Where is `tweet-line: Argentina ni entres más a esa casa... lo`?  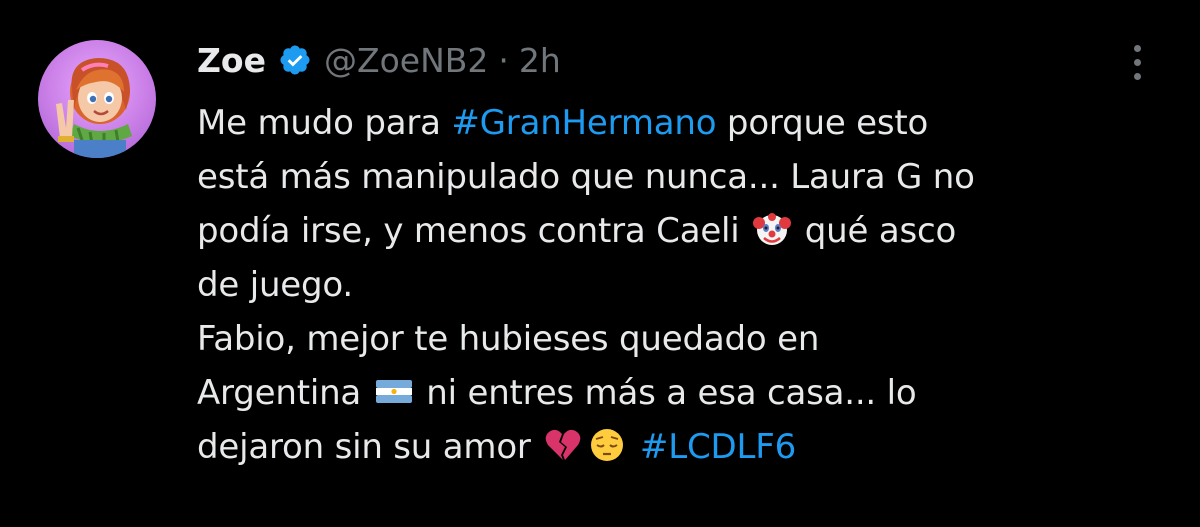 tweet-line: Argentina ni entres más a esa casa... lo is located at coordinates (677, 393).